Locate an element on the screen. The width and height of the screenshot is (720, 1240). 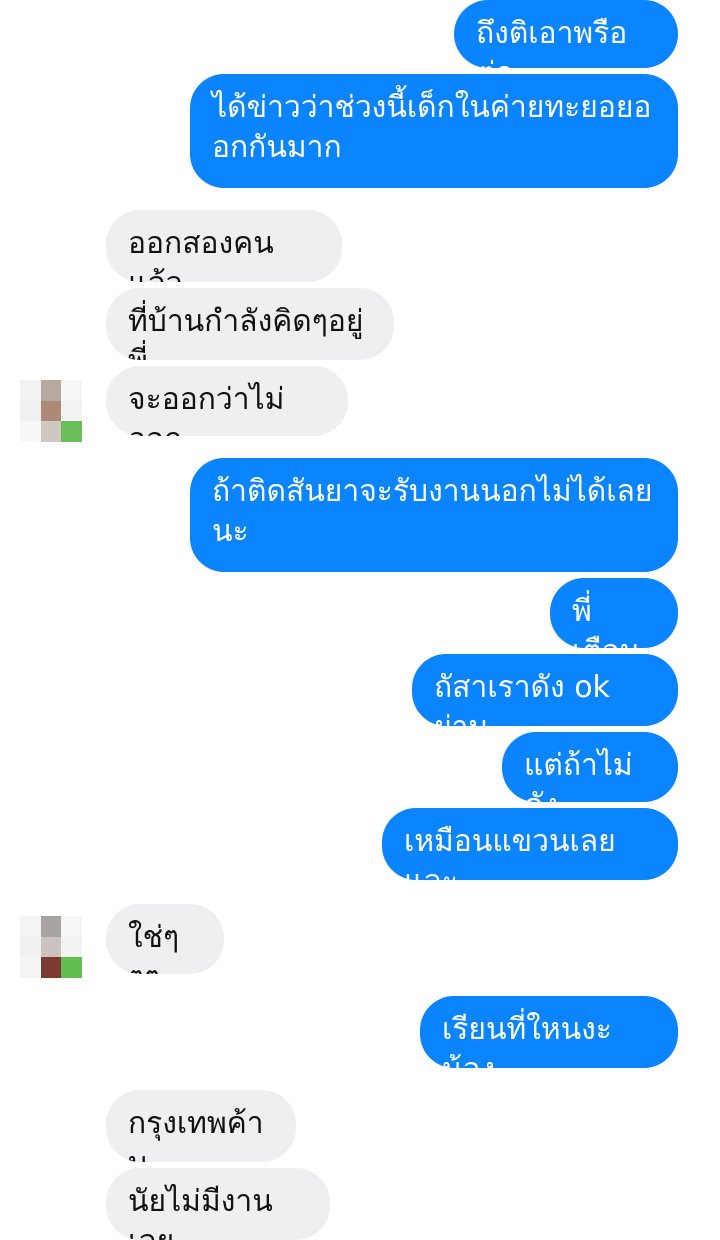
message-bubble-outgoing: เหมือนแขวนเลยและ is located at coordinates (530, 844).